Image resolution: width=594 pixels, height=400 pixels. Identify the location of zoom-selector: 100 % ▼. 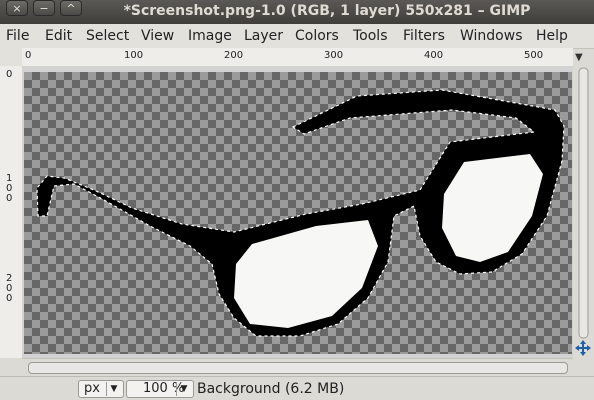
(160, 389).